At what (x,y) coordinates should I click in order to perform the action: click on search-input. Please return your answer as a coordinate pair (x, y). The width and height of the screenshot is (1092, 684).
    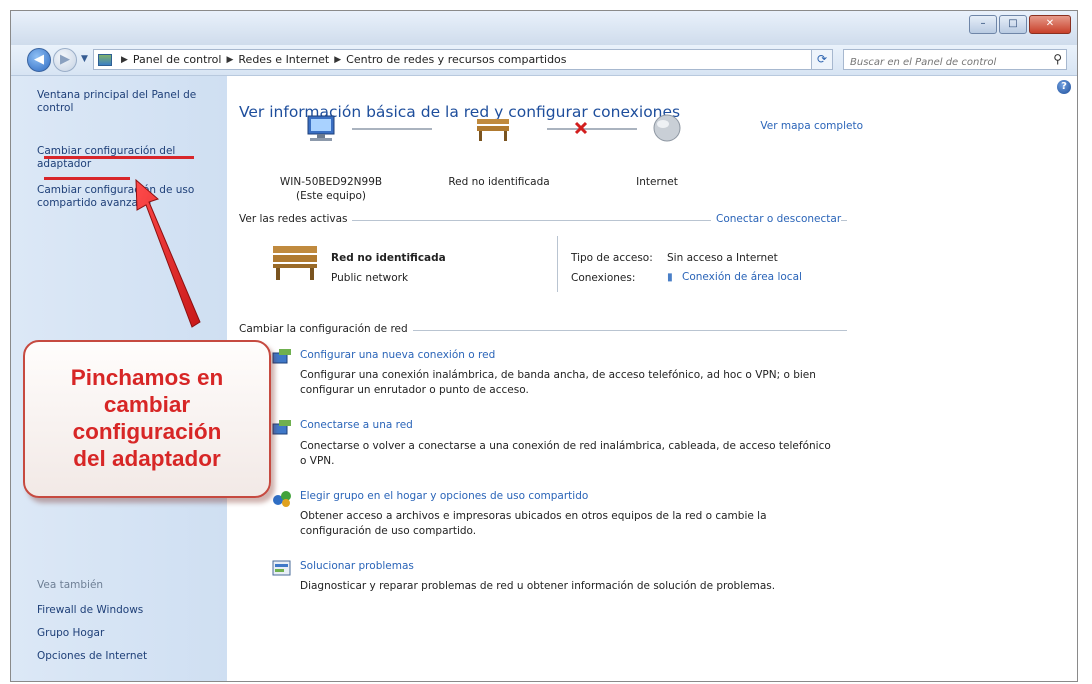
    Looking at the image, I should click on (948, 62).